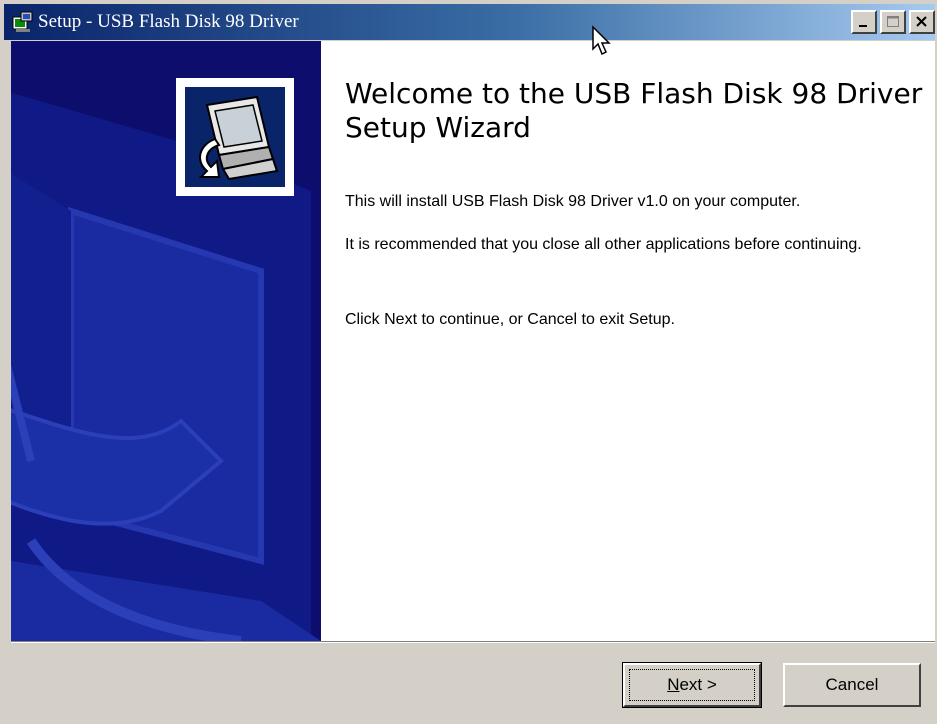 This screenshot has height=724, width=937. I want to click on cancel-button: Cancel, so click(852, 685).